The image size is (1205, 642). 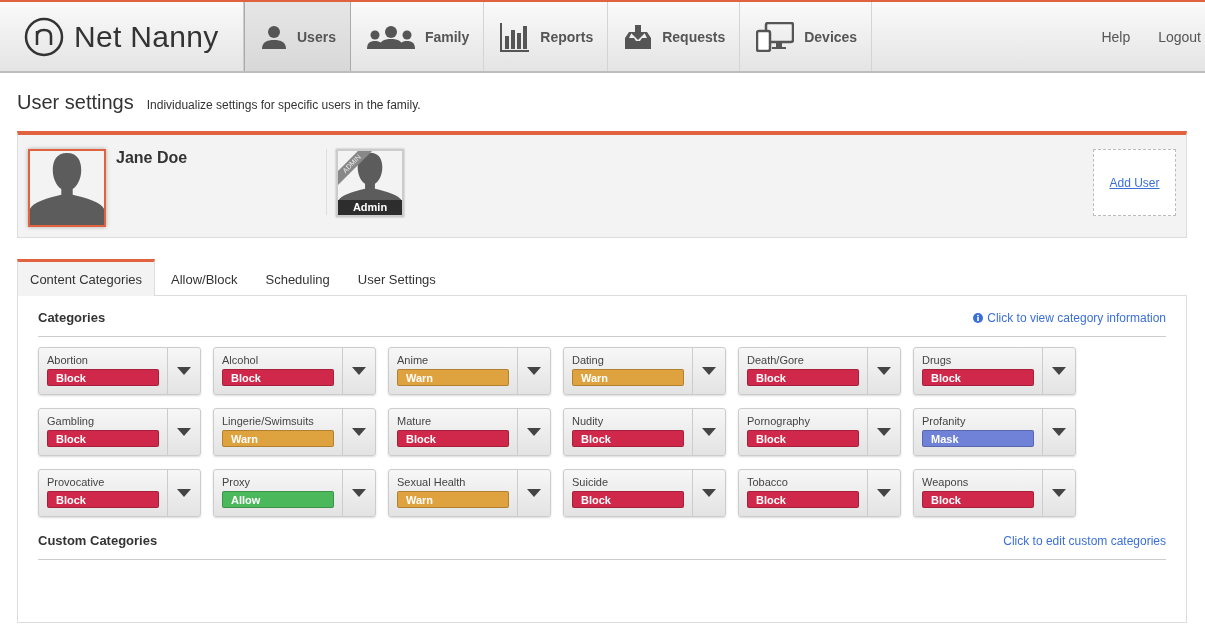 What do you see at coordinates (978, 317) in the screenshot?
I see `info-icon` at bounding box center [978, 317].